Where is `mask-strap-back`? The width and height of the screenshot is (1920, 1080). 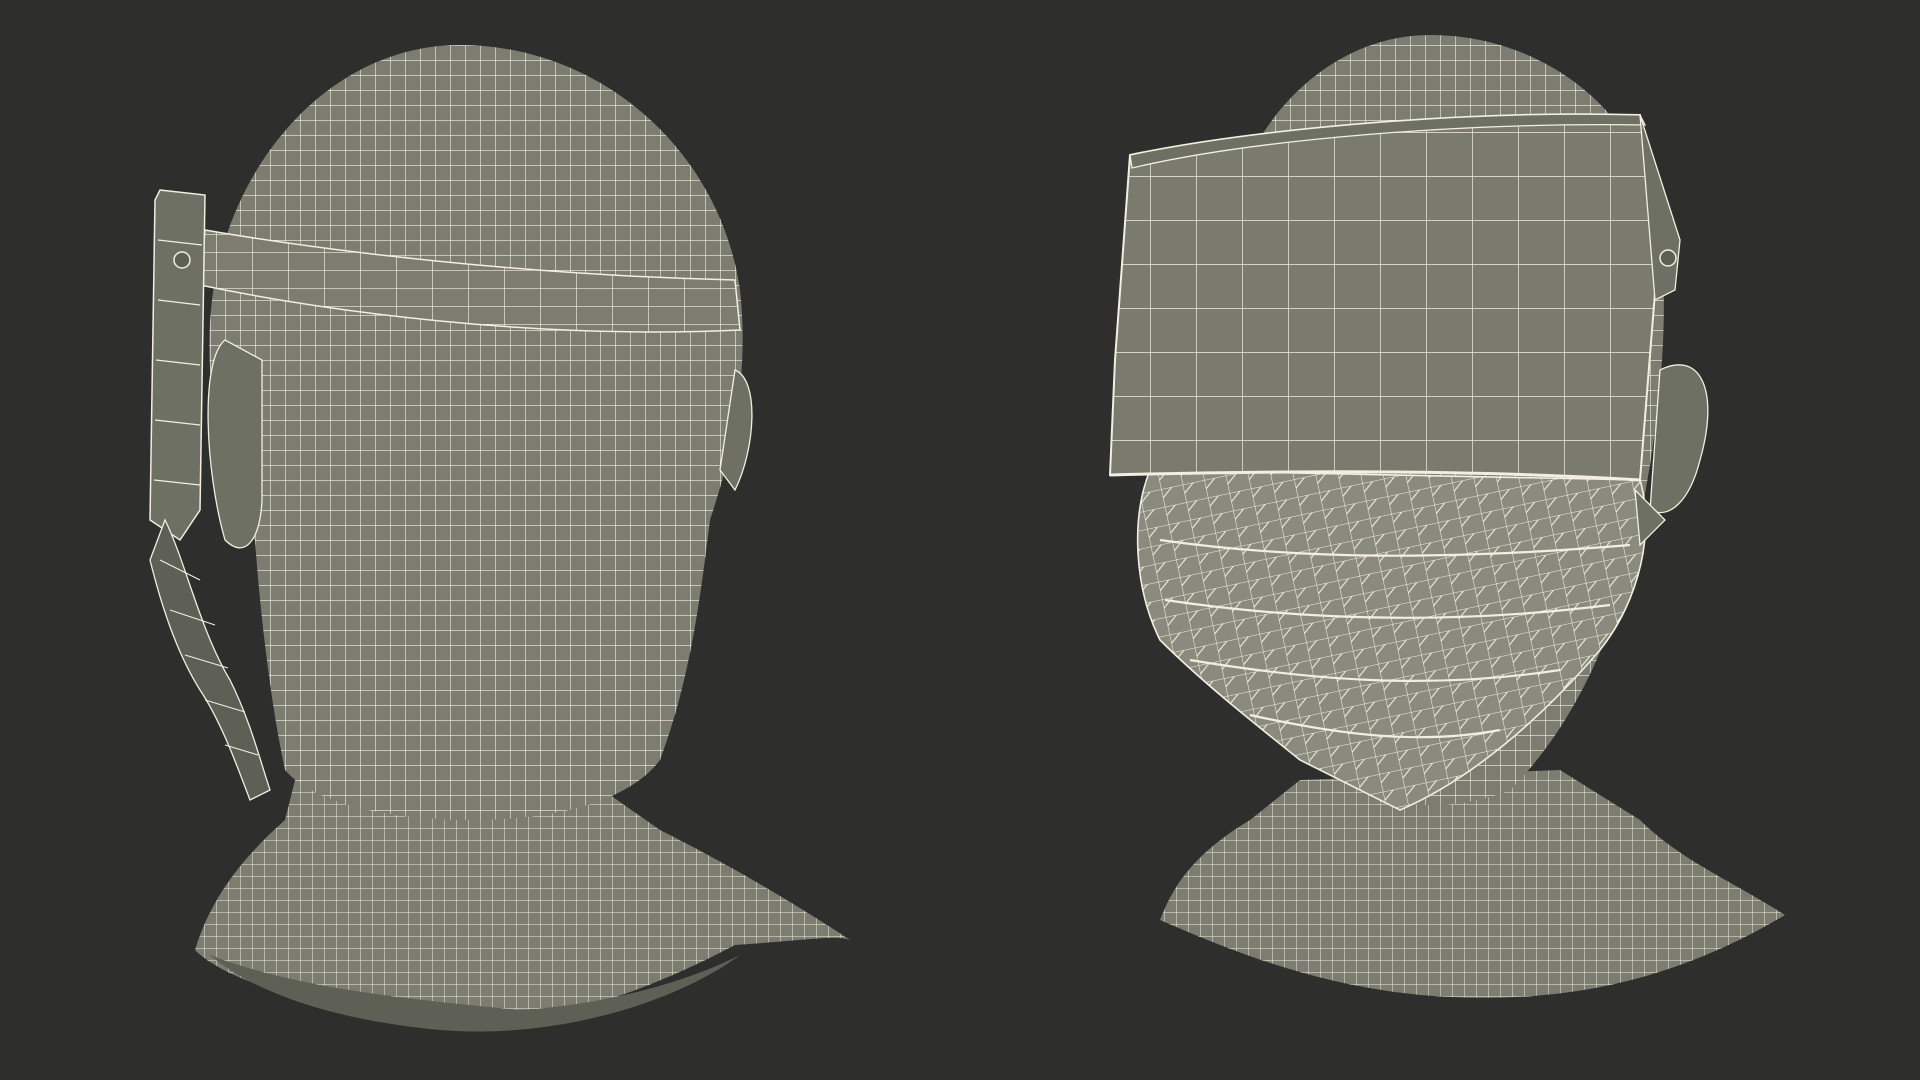
mask-strap-back is located at coordinates (210, 659).